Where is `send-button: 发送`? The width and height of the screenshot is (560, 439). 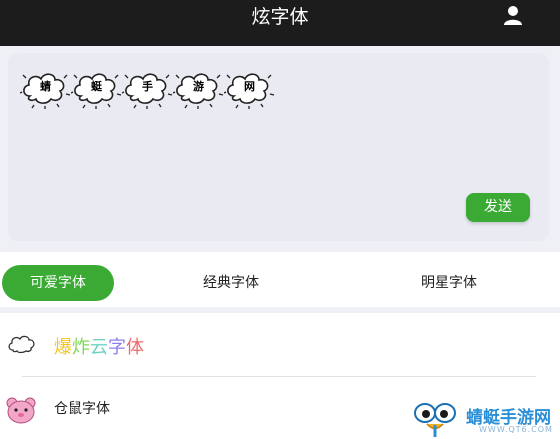
send-button: 发送 is located at coordinates (498, 207).